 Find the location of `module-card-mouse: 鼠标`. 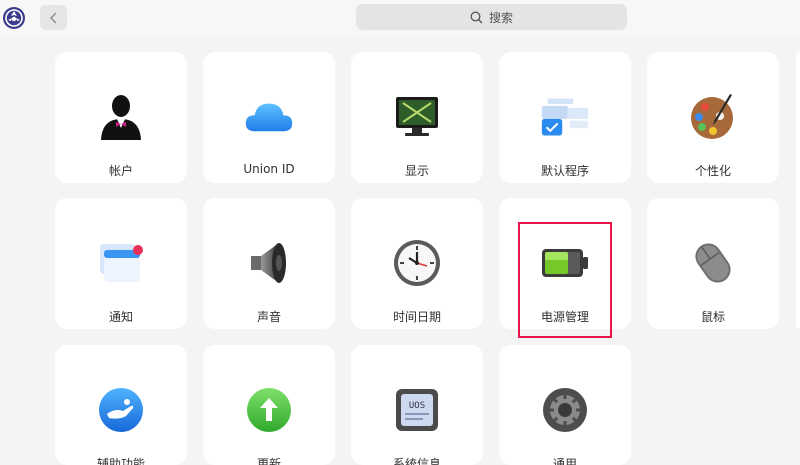

module-card-mouse: 鼠标 is located at coordinates (713, 263).